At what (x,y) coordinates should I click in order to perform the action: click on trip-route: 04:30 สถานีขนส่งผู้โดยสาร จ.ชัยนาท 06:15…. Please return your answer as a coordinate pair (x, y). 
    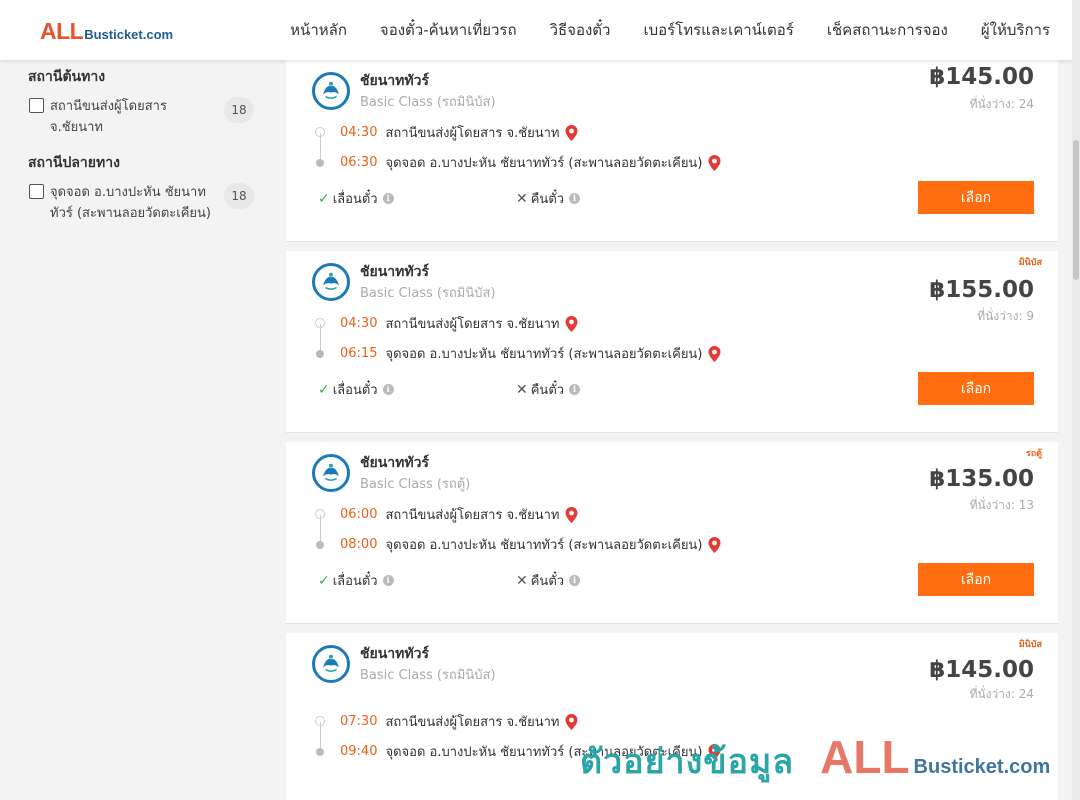
    Looking at the image, I should click on (574, 341).